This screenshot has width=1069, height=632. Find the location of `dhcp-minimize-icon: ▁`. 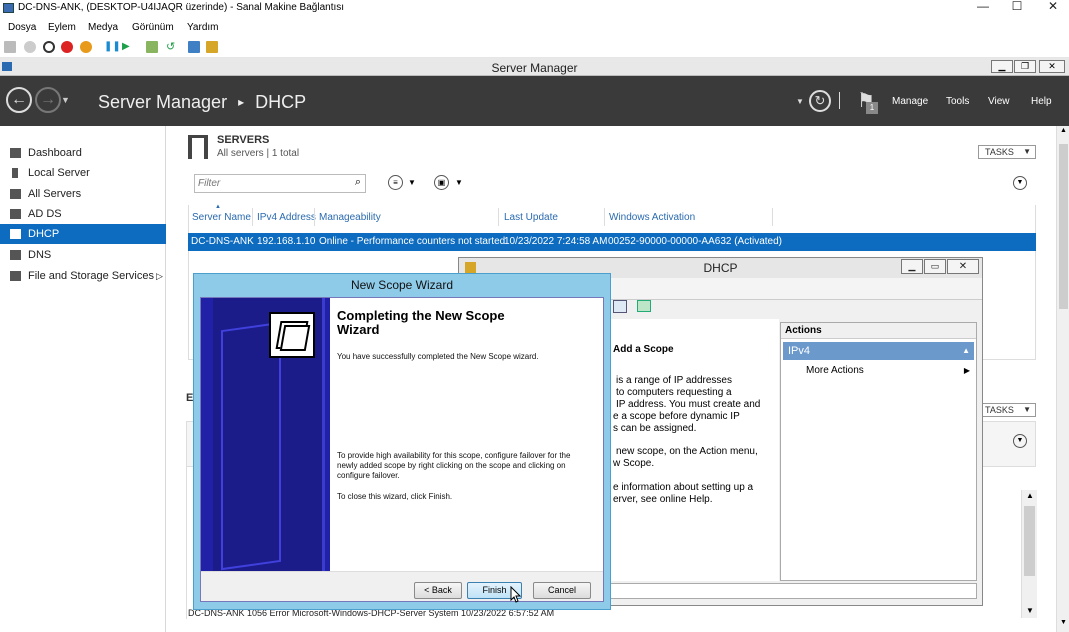

dhcp-minimize-icon: ▁ is located at coordinates (912, 266).